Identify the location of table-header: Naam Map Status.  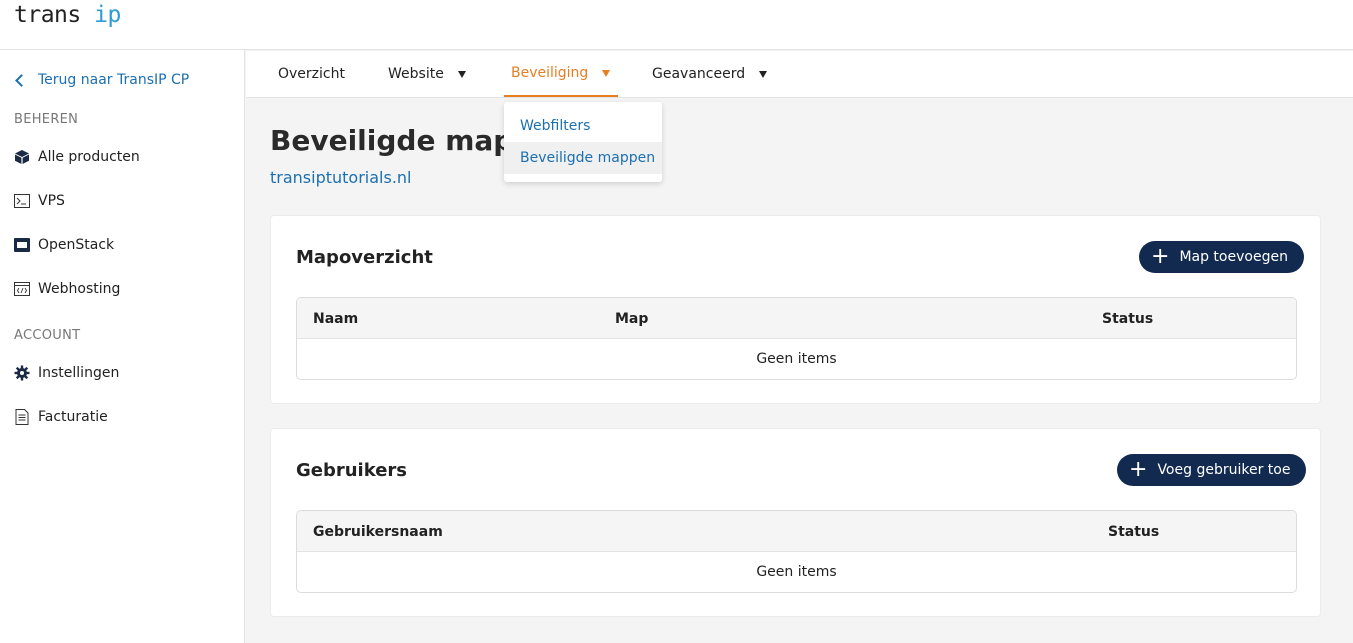
(796, 318).